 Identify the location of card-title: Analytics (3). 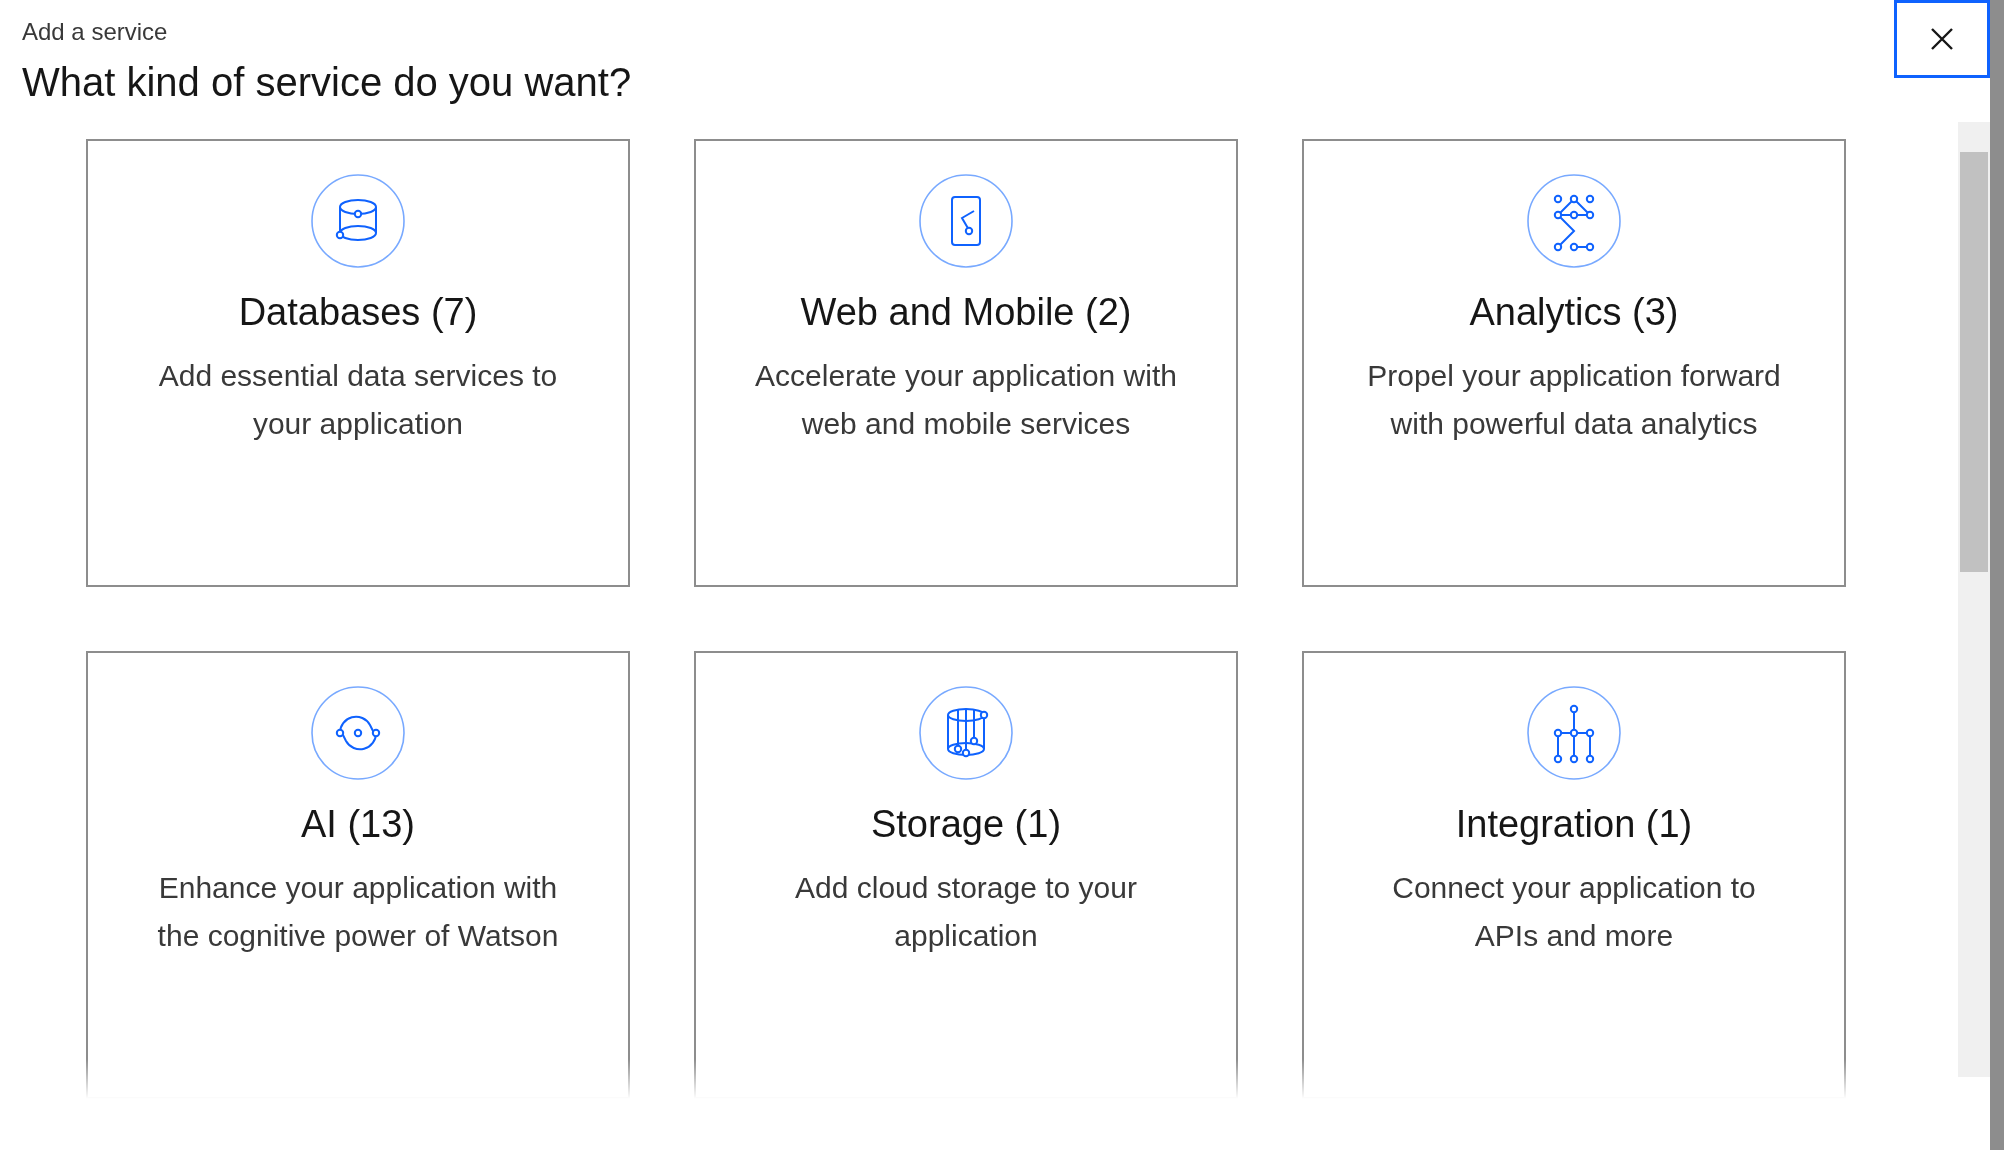
(1574, 312).